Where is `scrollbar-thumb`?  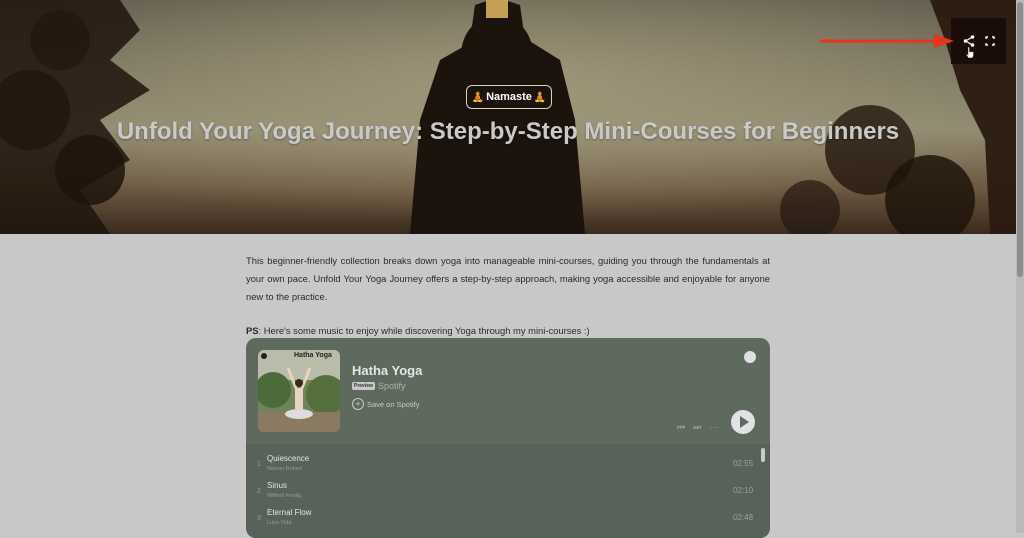 scrollbar-thumb is located at coordinates (1020, 139).